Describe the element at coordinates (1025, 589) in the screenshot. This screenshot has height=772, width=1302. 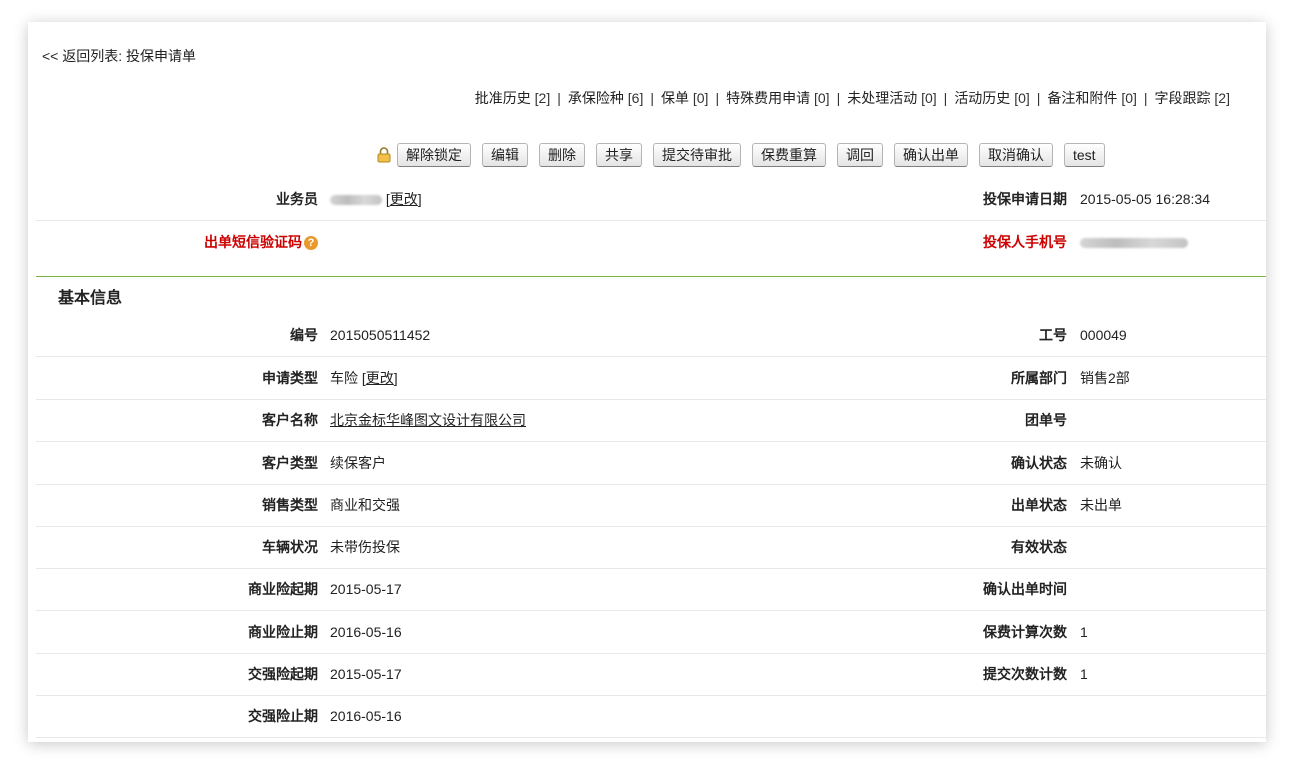
I see `confirm-issue-time-label: 确认出单时间` at that location.